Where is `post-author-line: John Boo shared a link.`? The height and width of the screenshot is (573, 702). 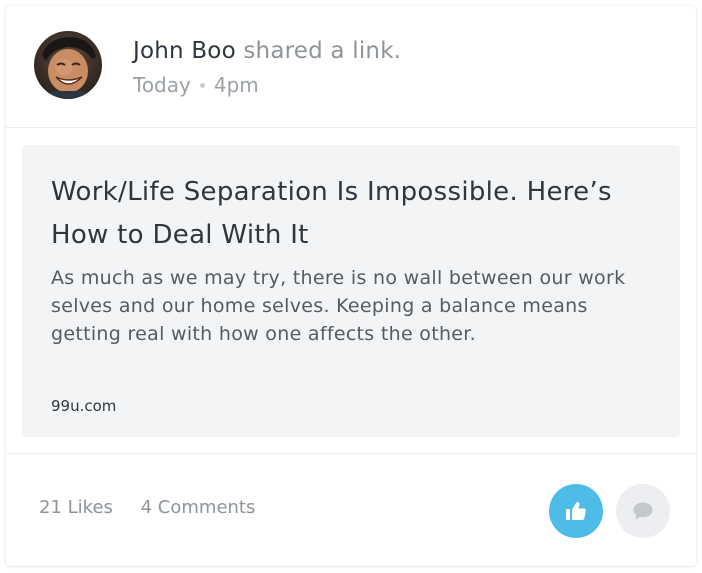
post-author-line: John Boo shared a link. is located at coordinates (267, 51).